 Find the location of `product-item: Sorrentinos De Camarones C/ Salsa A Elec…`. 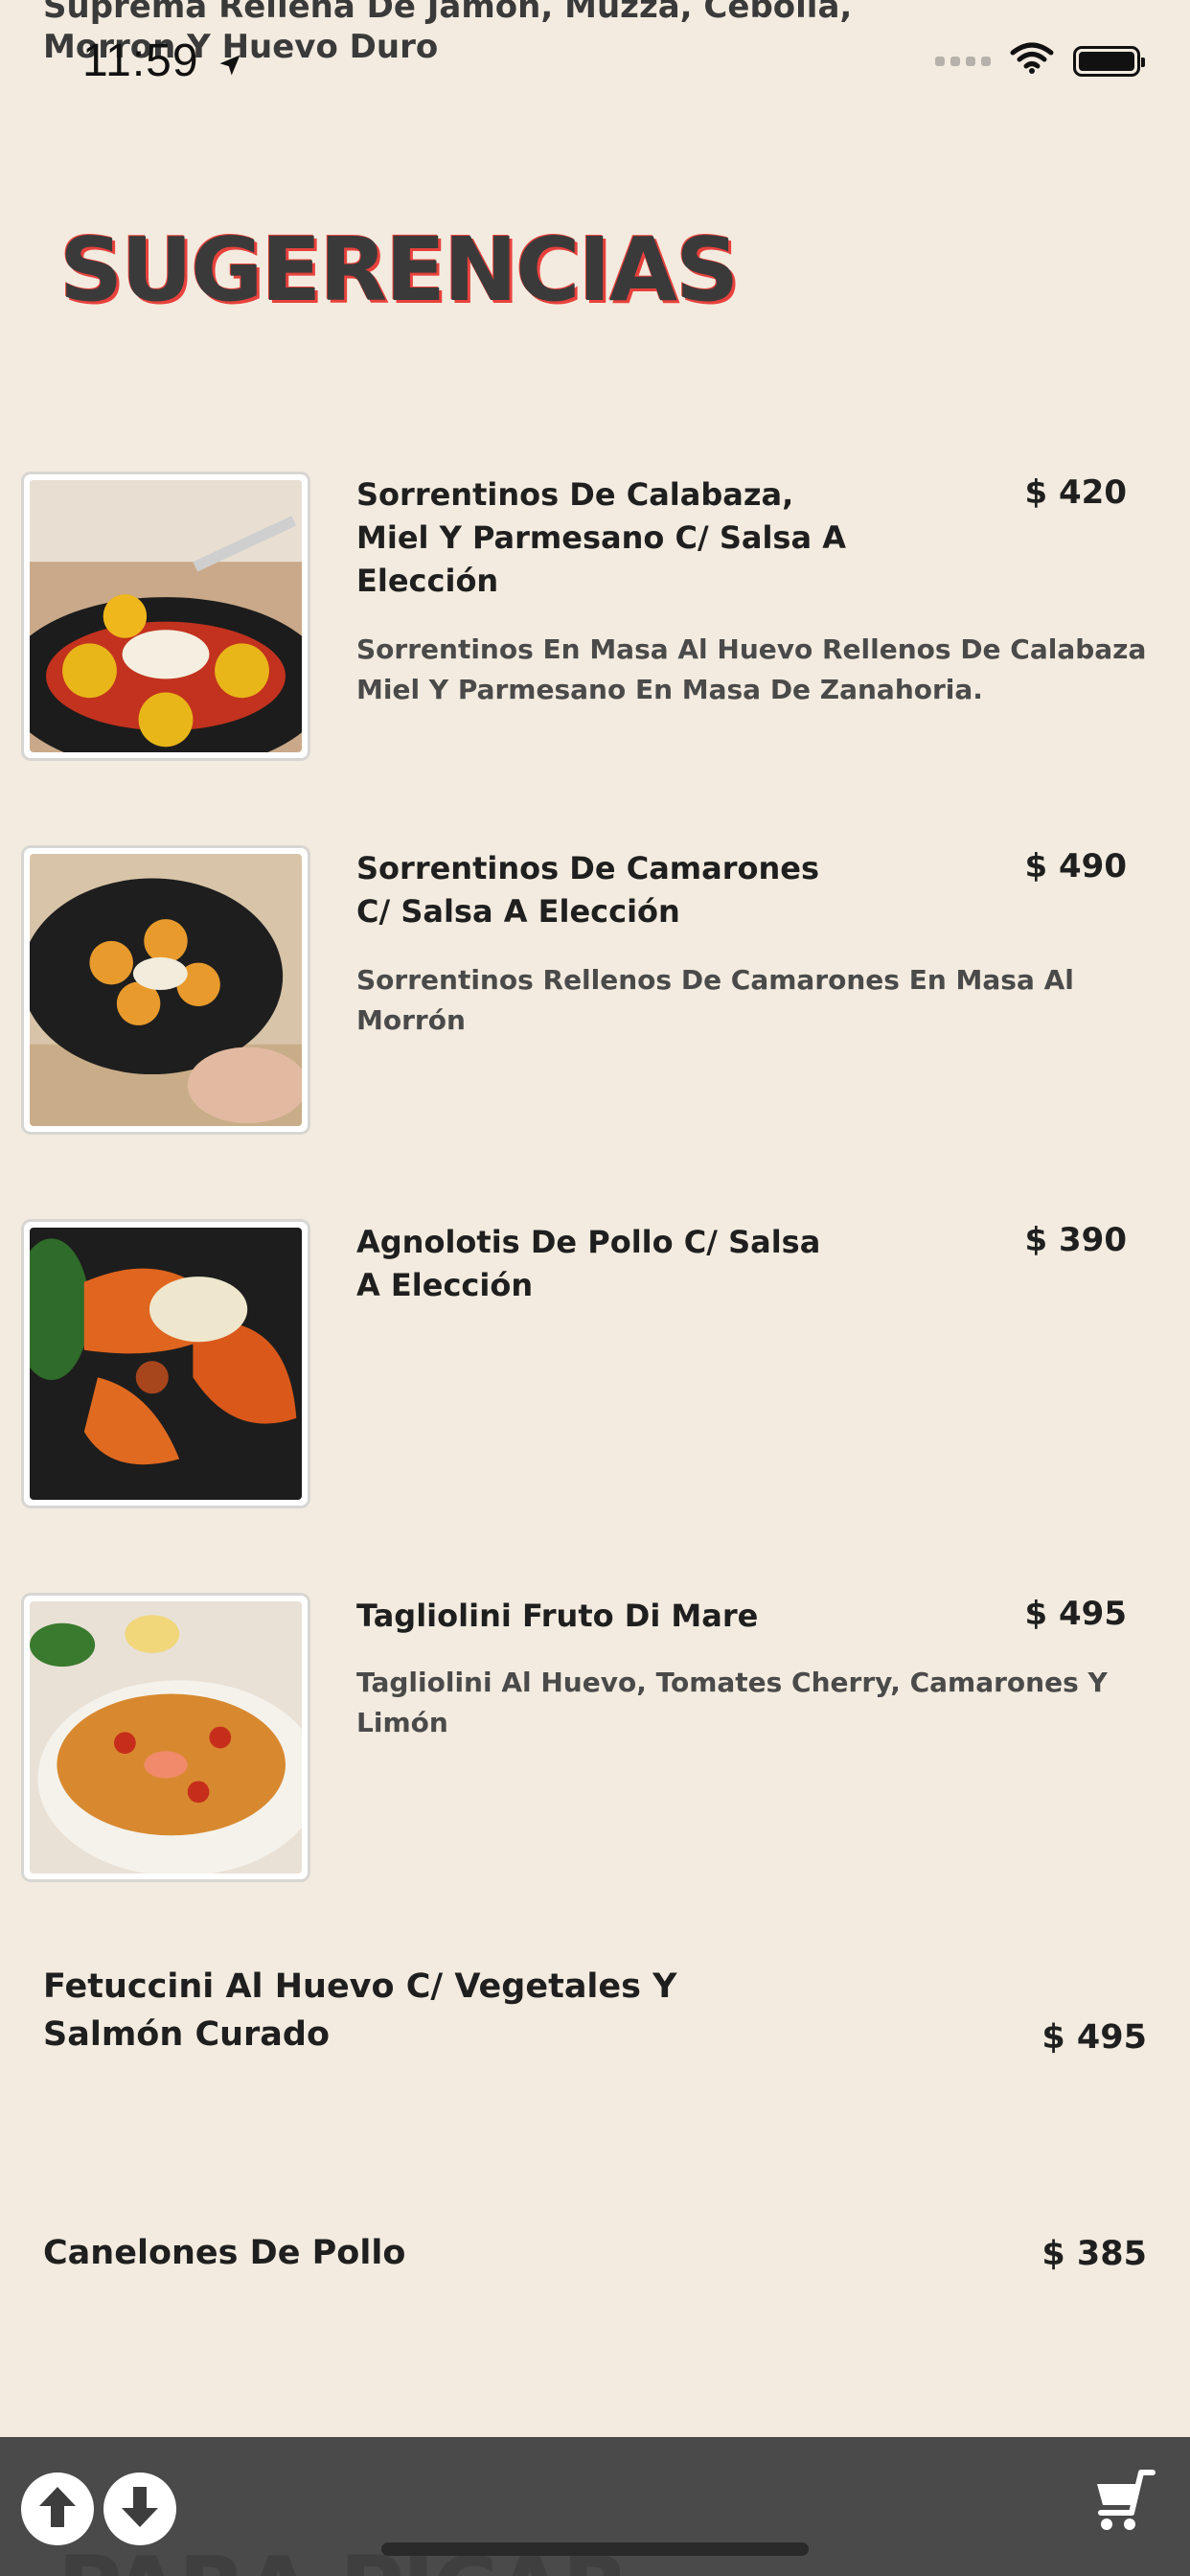

product-item: Sorrentinos De Camarones C/ Salsa A Elec… is located at coordinates (594, 992).